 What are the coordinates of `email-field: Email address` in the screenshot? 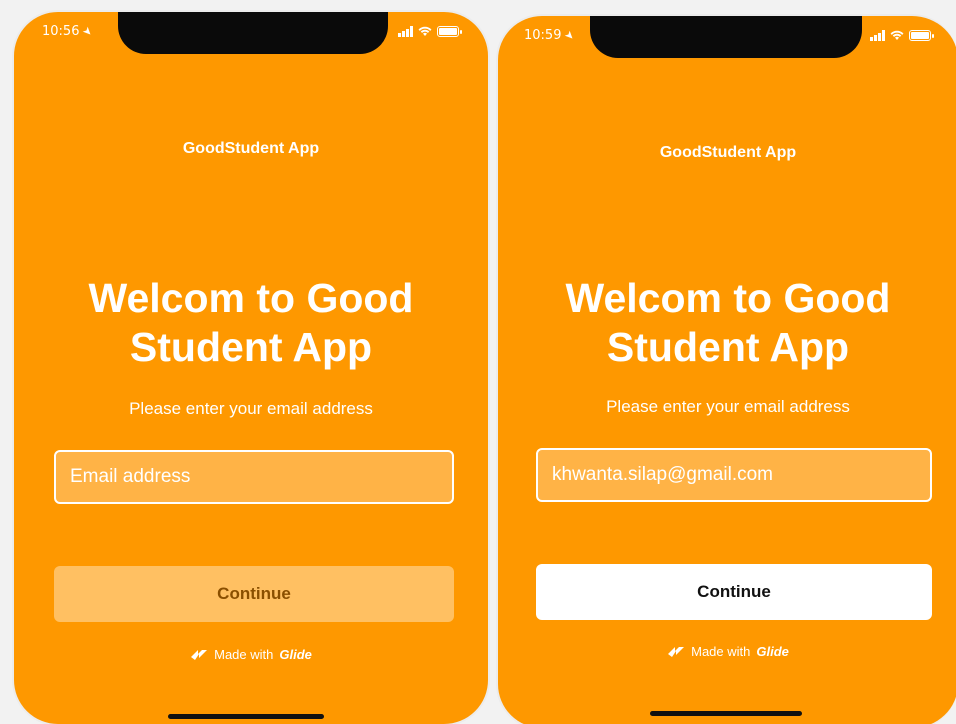 It's located at (254, 477).